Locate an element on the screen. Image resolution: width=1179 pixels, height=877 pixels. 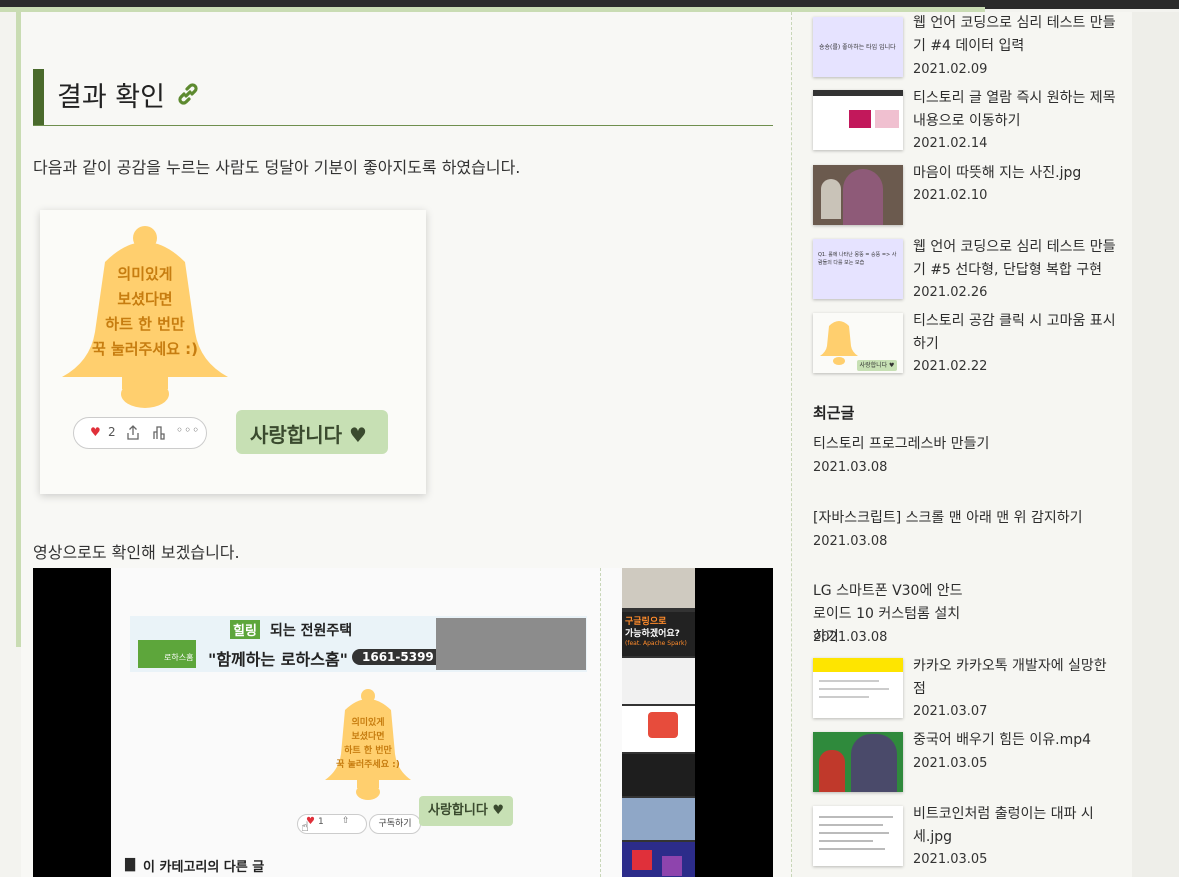
bell-text-line: 꾹 눌러주세요 :) is located at coordinates (145, 349).